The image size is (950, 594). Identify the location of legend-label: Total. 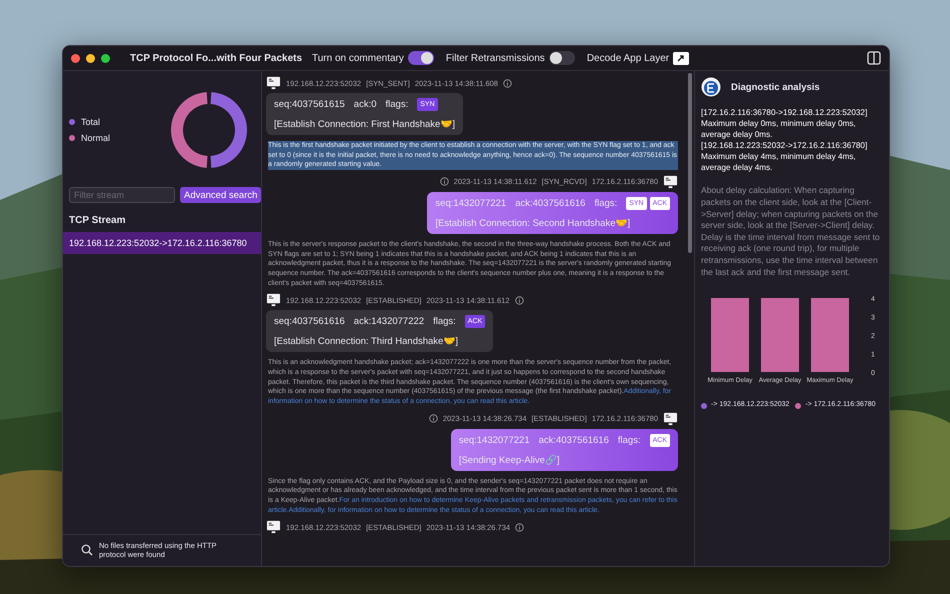
(90, 122).